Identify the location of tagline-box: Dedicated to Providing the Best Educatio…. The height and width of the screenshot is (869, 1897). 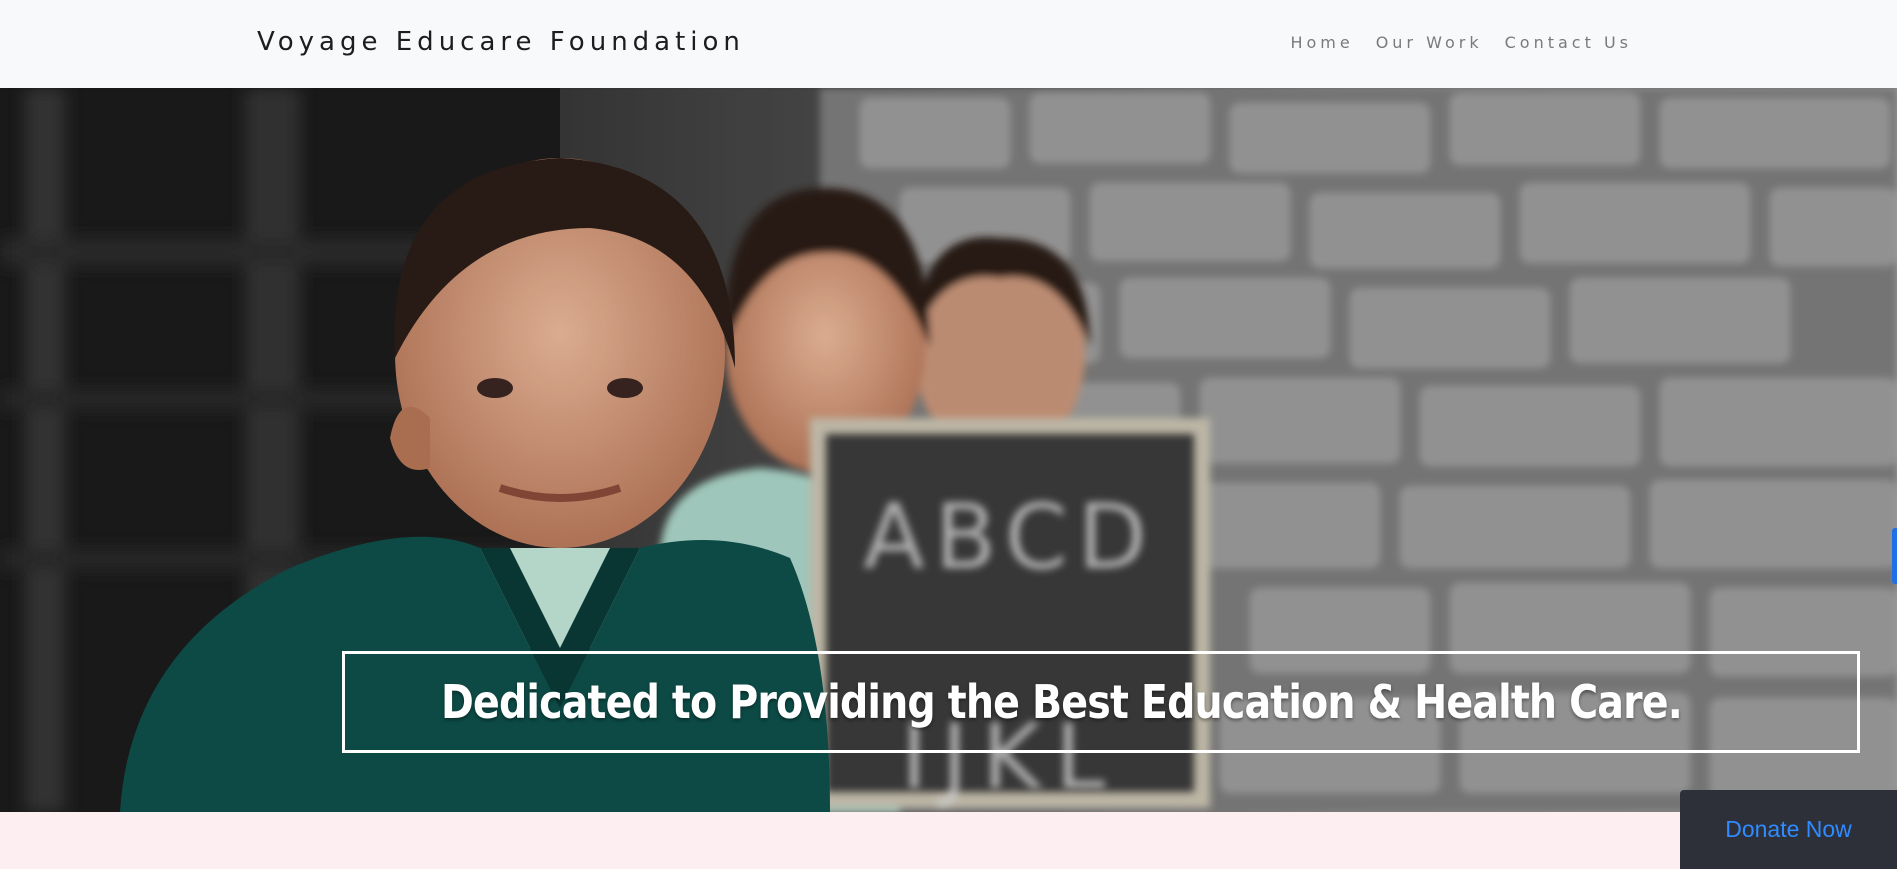
(1101, 702).